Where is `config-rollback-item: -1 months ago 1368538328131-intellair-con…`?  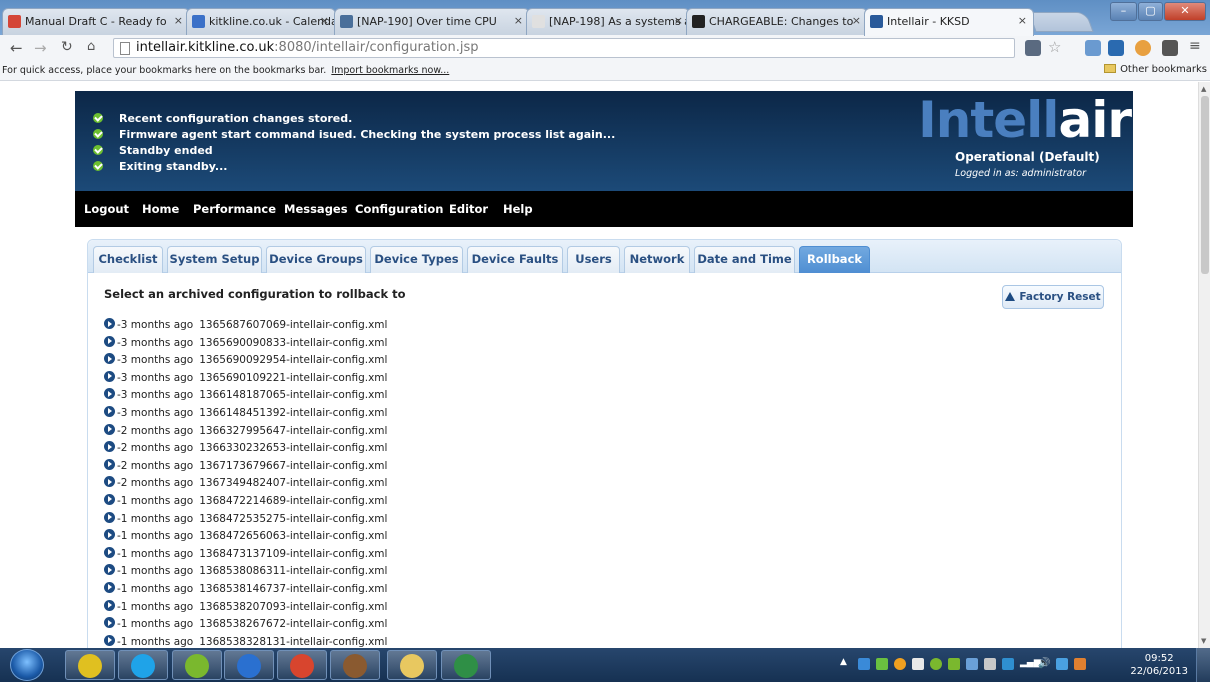
config-rollback-item: -1 months ago 1368538328131-intellair-con… is located at coordinates (245, 641).